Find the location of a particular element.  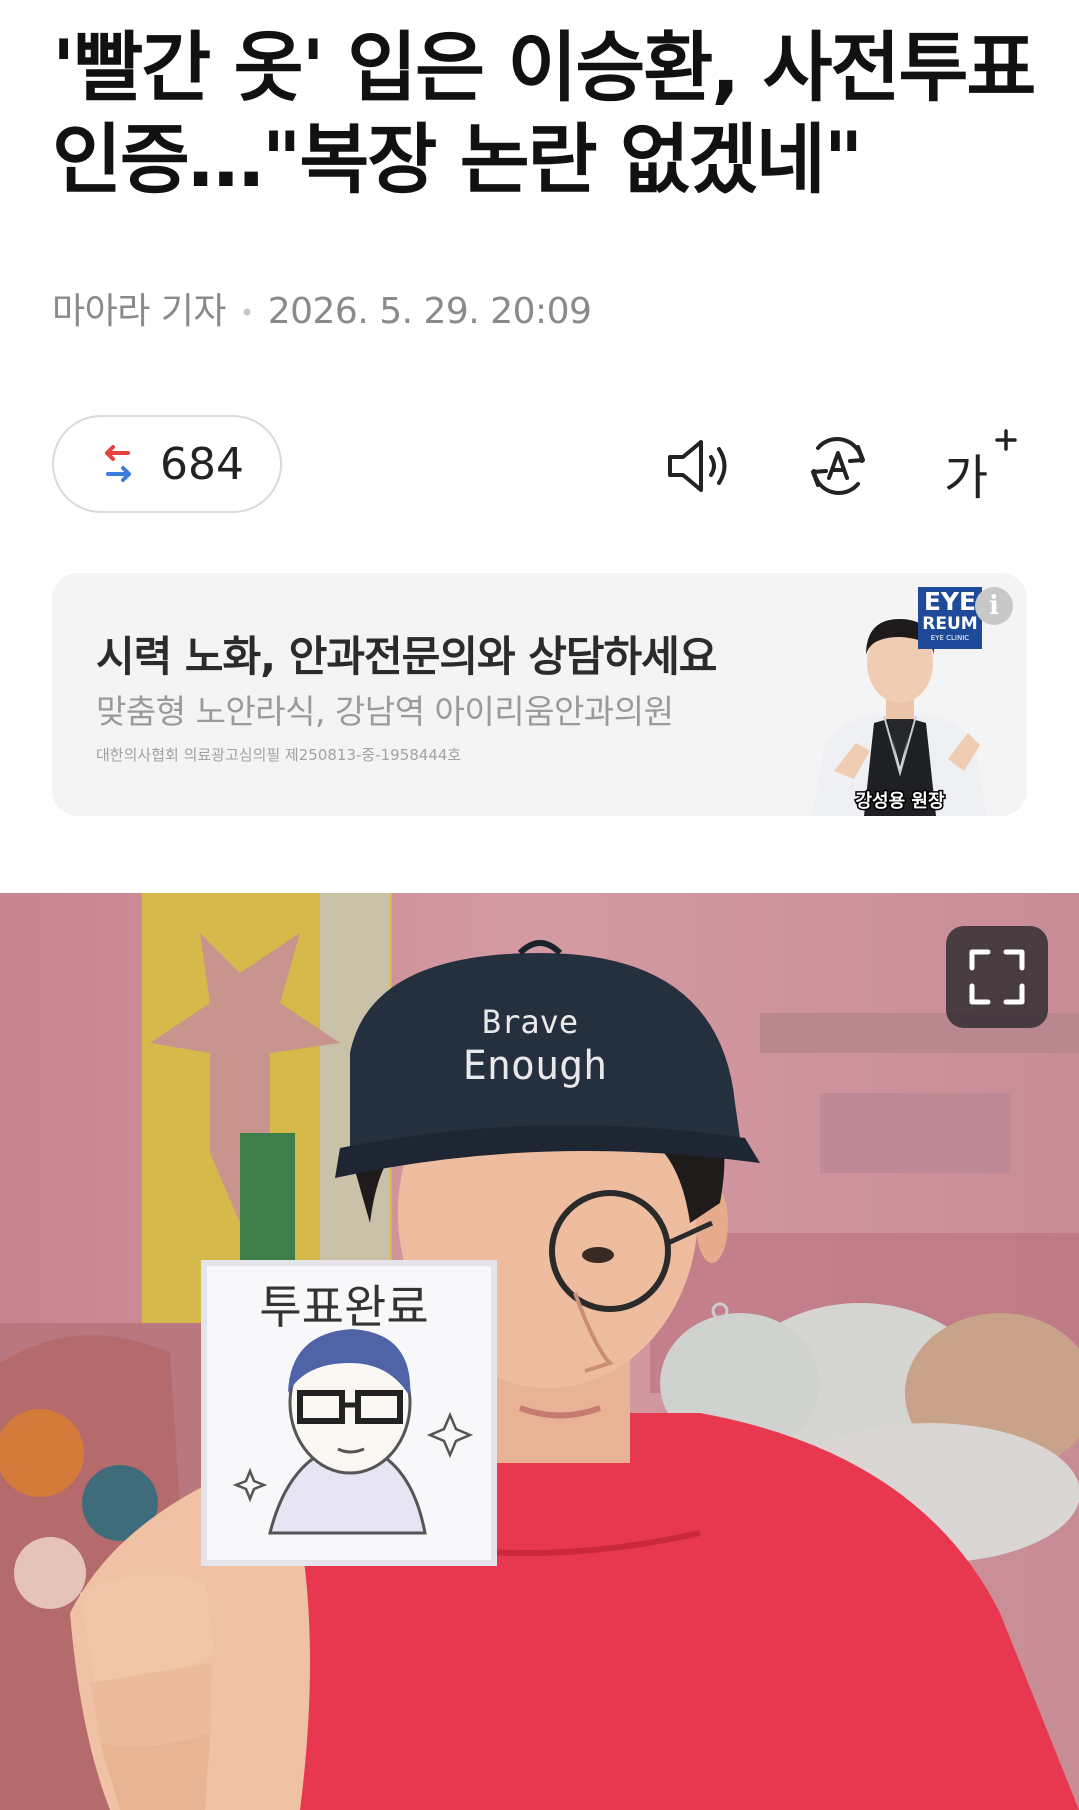

logo-line-2: REUM is located at coordinates (950, 624).